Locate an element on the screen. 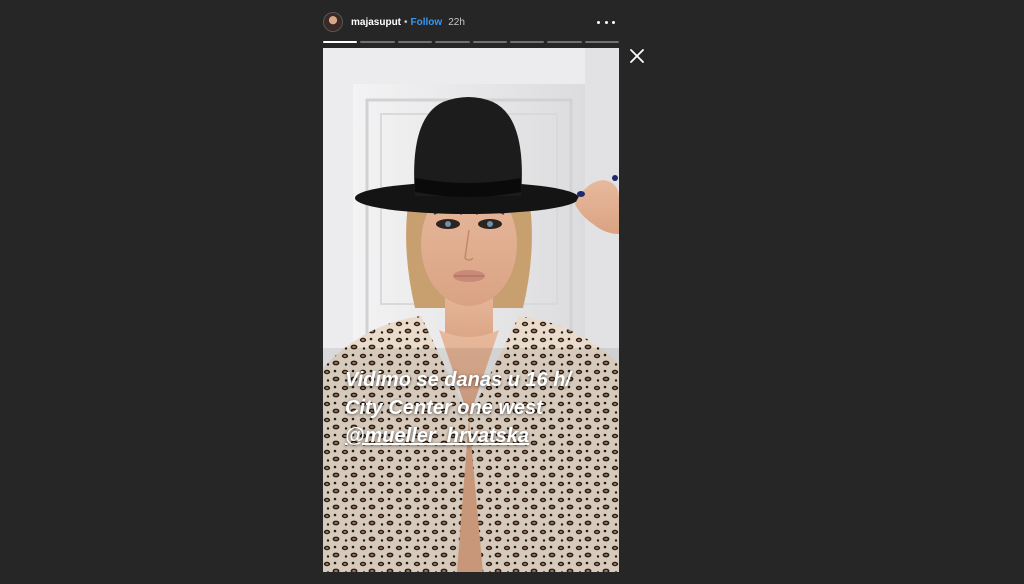 The image size is (1024, 584). more-options-icon is located at coordinates (606, 22).